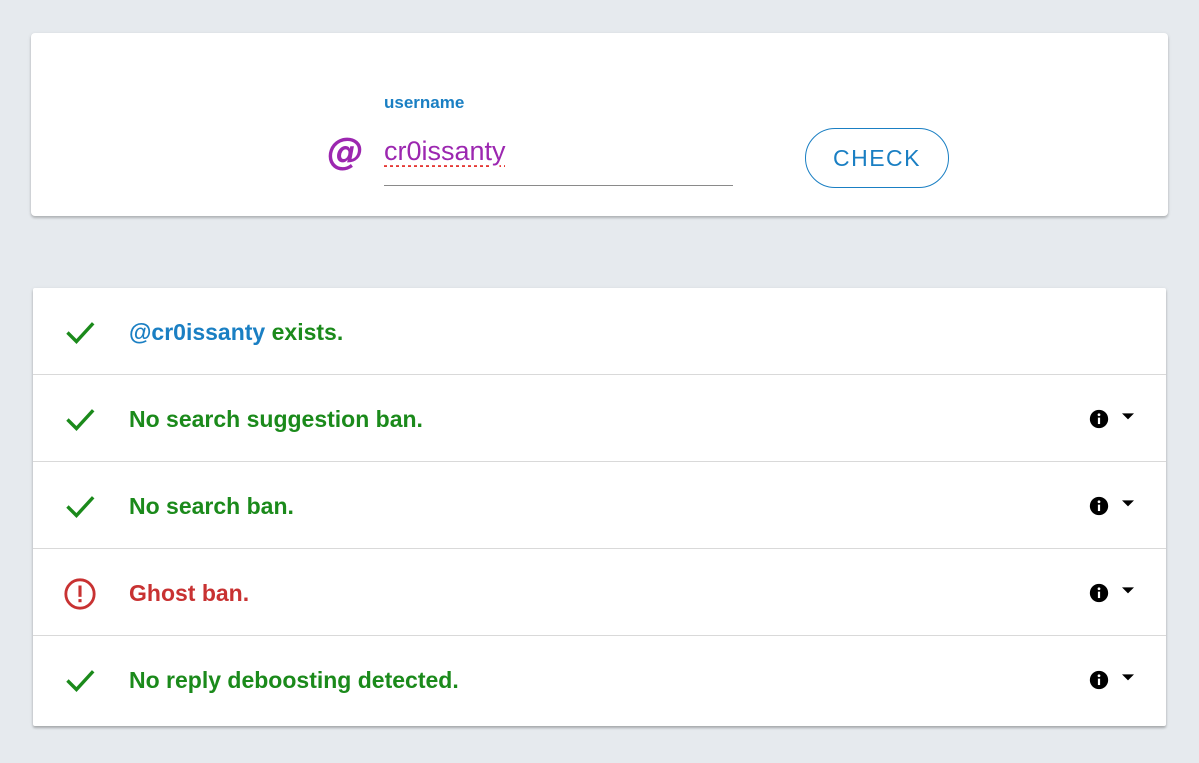  I want to click on result-row-reply-deboosting: No reply deboosting detected., so click(599, 679).